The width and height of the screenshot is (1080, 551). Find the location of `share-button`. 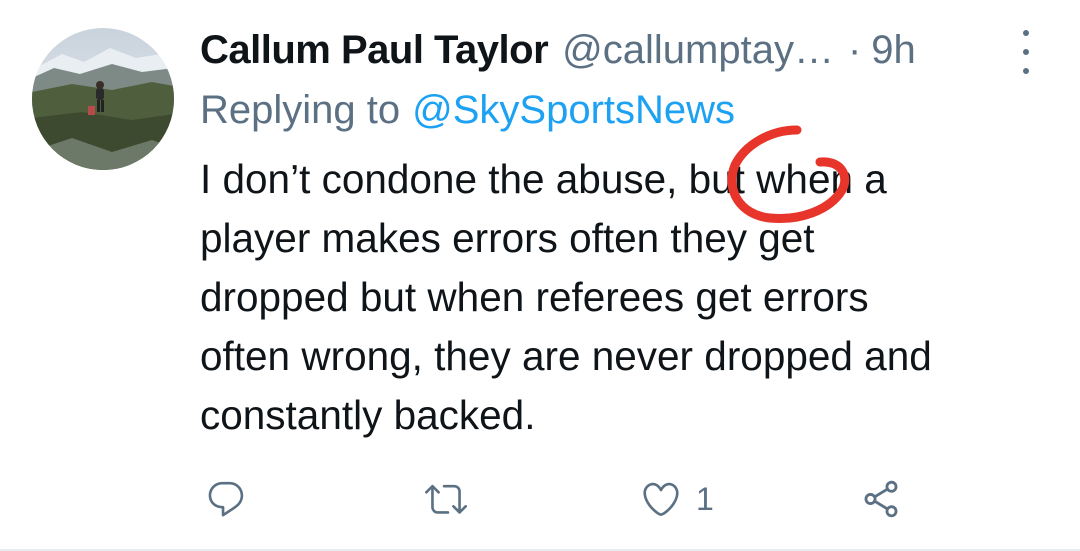

share-button is located at coordinates (881, 499).